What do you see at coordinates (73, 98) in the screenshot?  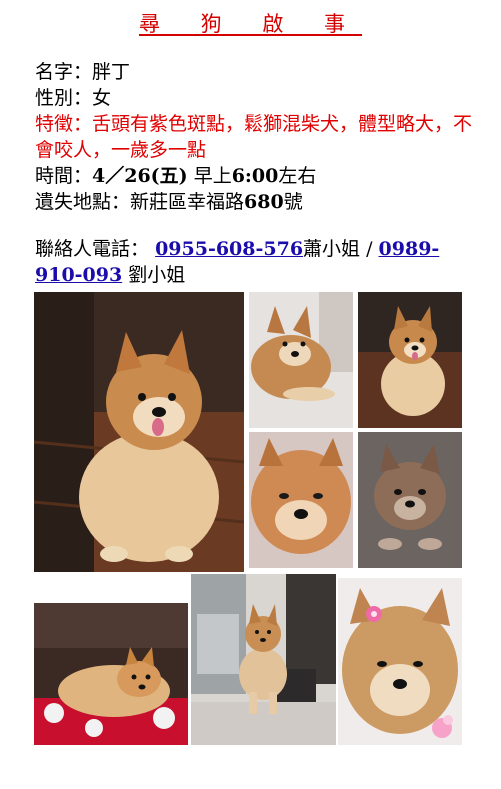 I see `dog-gender: 性別：女` at bounding box center [73, 98].